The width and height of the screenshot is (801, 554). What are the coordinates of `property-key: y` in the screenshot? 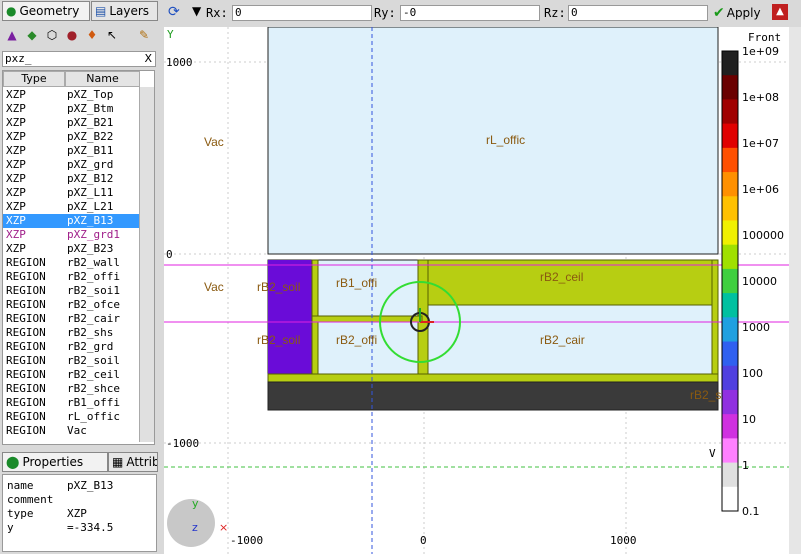 It's located at (10, 527).